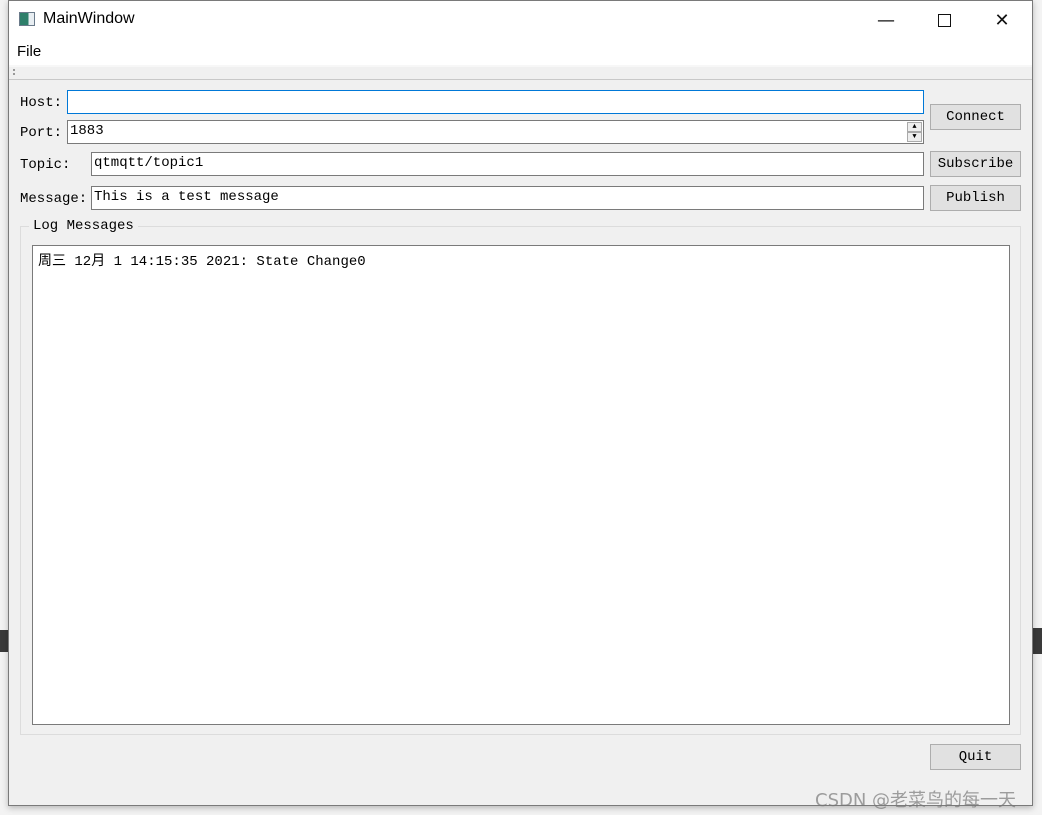 The width and height of the screenshot is (1042, 815). I want to click on host-label: Host:, so click(41, 103).